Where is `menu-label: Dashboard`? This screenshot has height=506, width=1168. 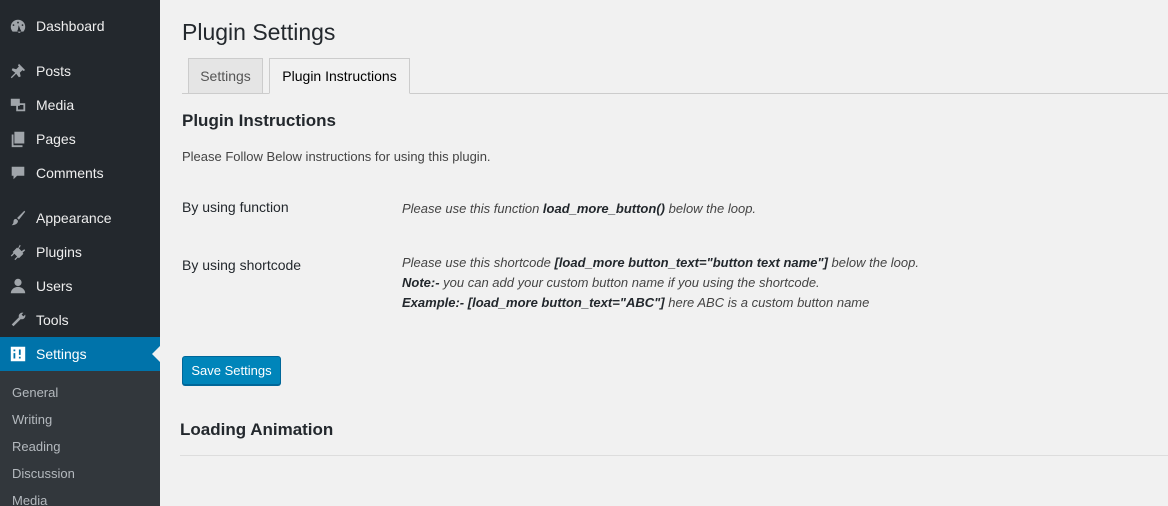
menu-label: Dashboard is located at coordinates (70, 26).